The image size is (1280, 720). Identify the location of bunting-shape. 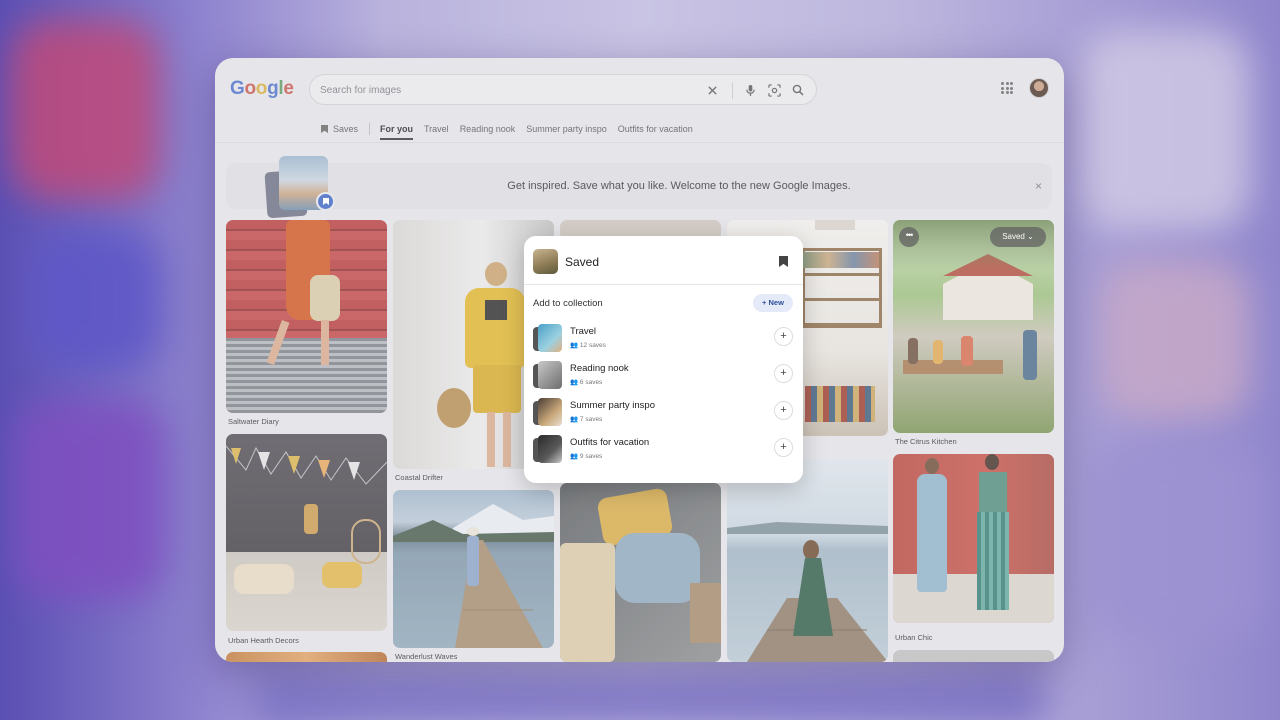
(306, 465).